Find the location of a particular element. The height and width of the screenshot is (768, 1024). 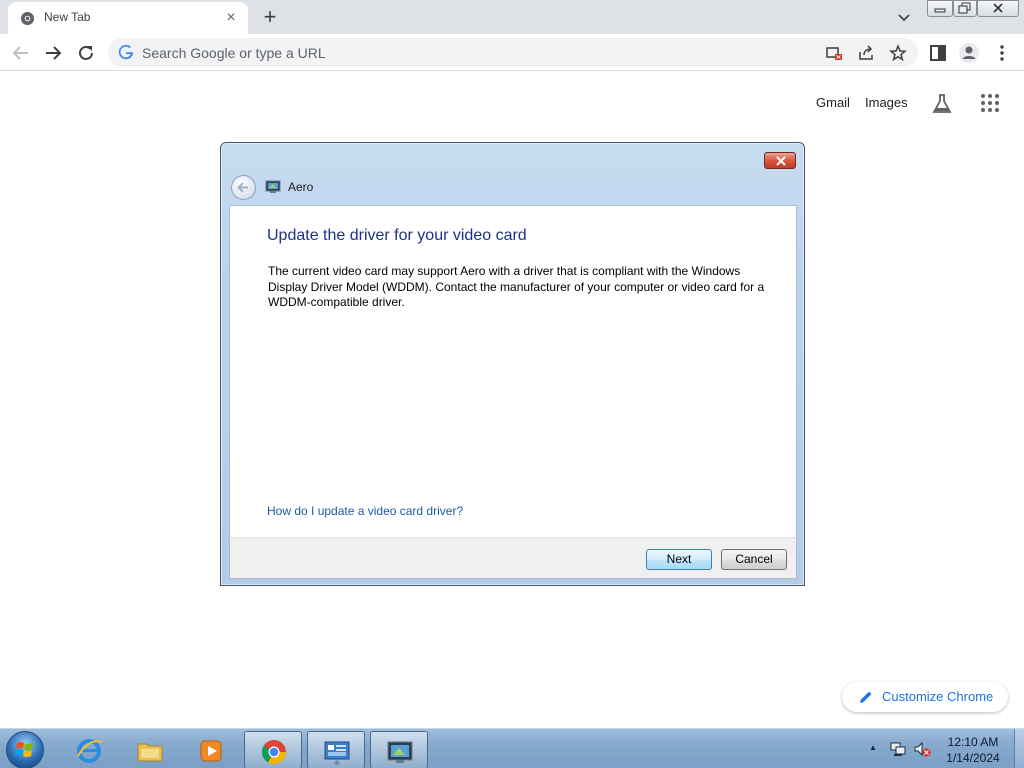

taskbar-control-panel is located at coordinates (336, 749).